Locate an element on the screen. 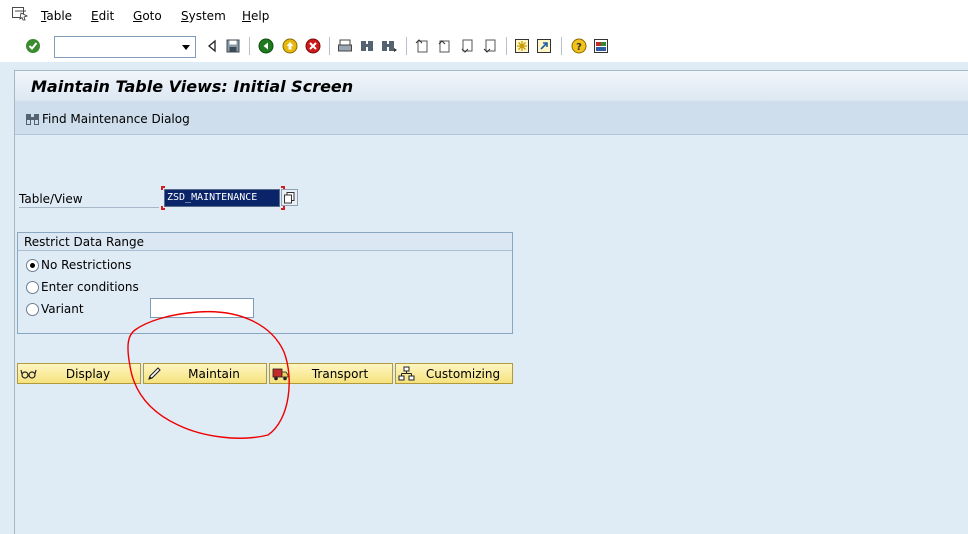  menu-options-icon is located at coordinates (20, 14).